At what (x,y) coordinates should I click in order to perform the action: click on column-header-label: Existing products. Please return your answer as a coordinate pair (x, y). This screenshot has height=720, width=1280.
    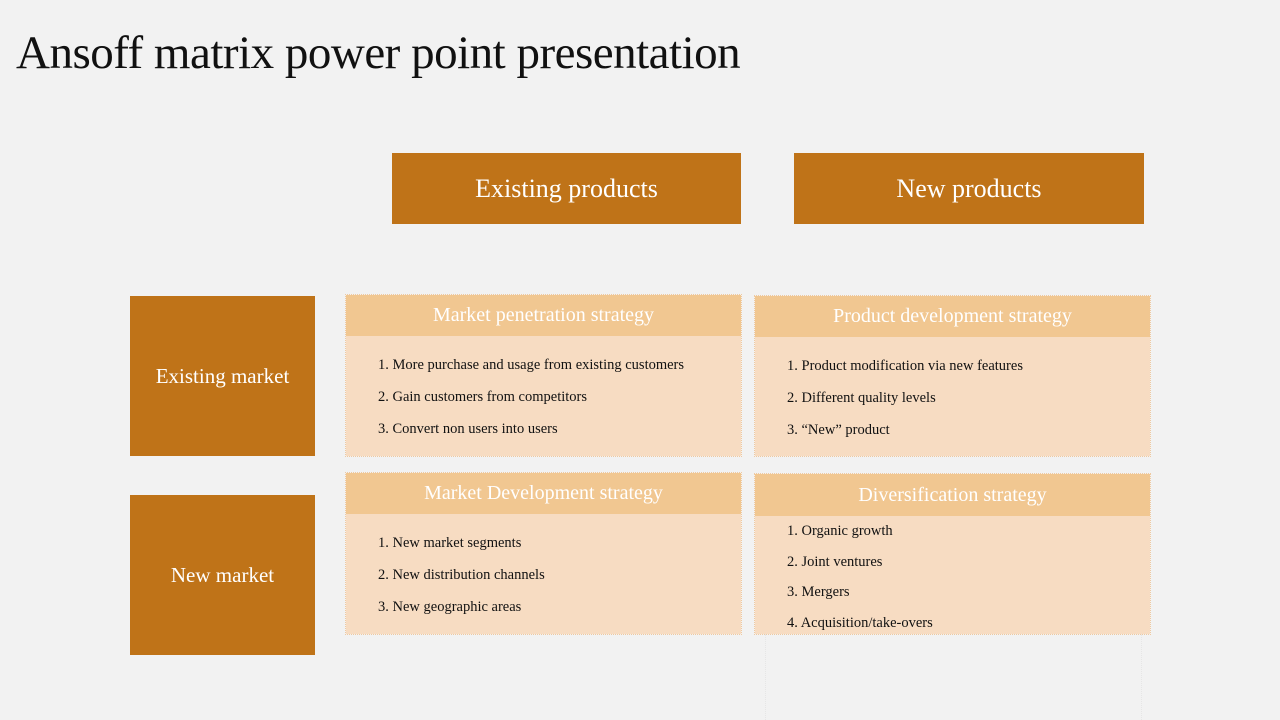
    Looking at the image, I should click on (566, 188).